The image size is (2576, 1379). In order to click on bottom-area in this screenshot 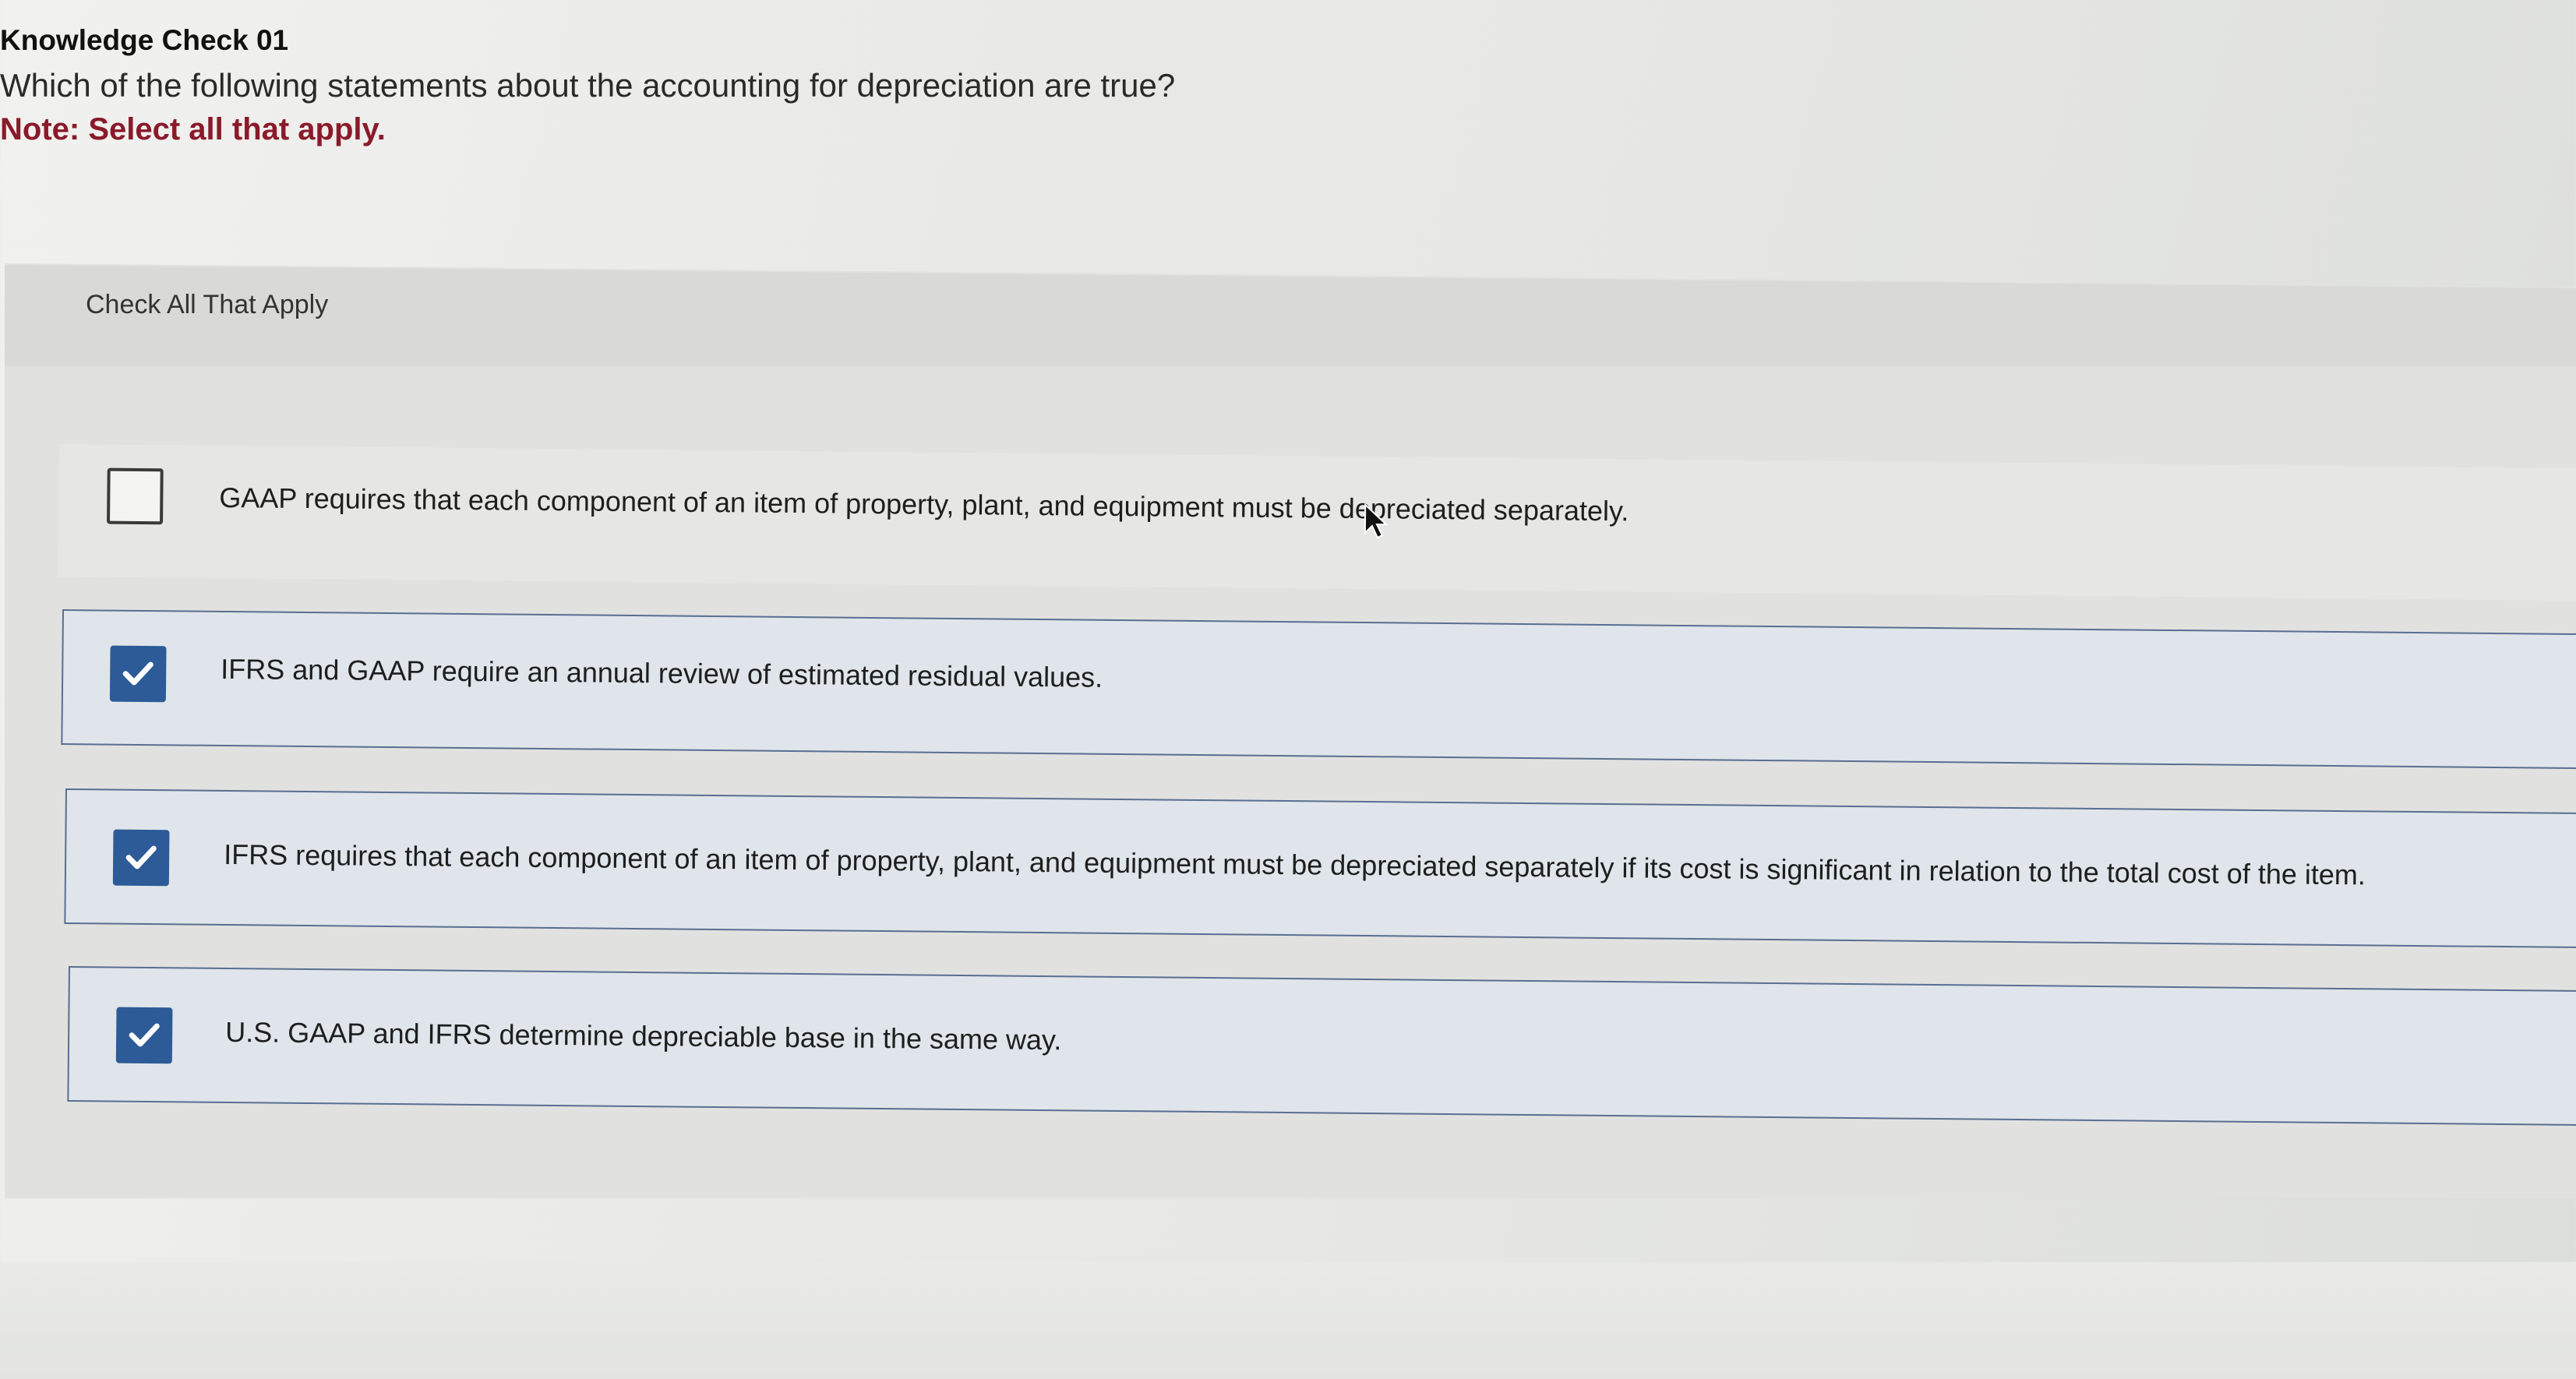, I will do `click(1288, 1320)`.